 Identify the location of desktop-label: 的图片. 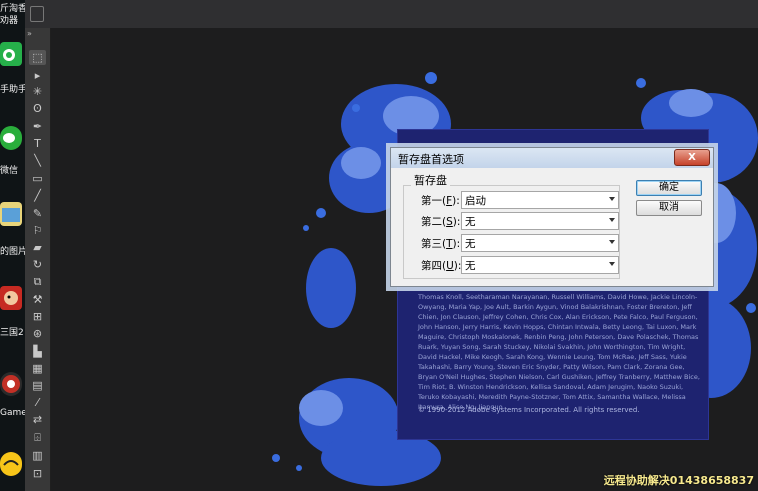
(12, 252).